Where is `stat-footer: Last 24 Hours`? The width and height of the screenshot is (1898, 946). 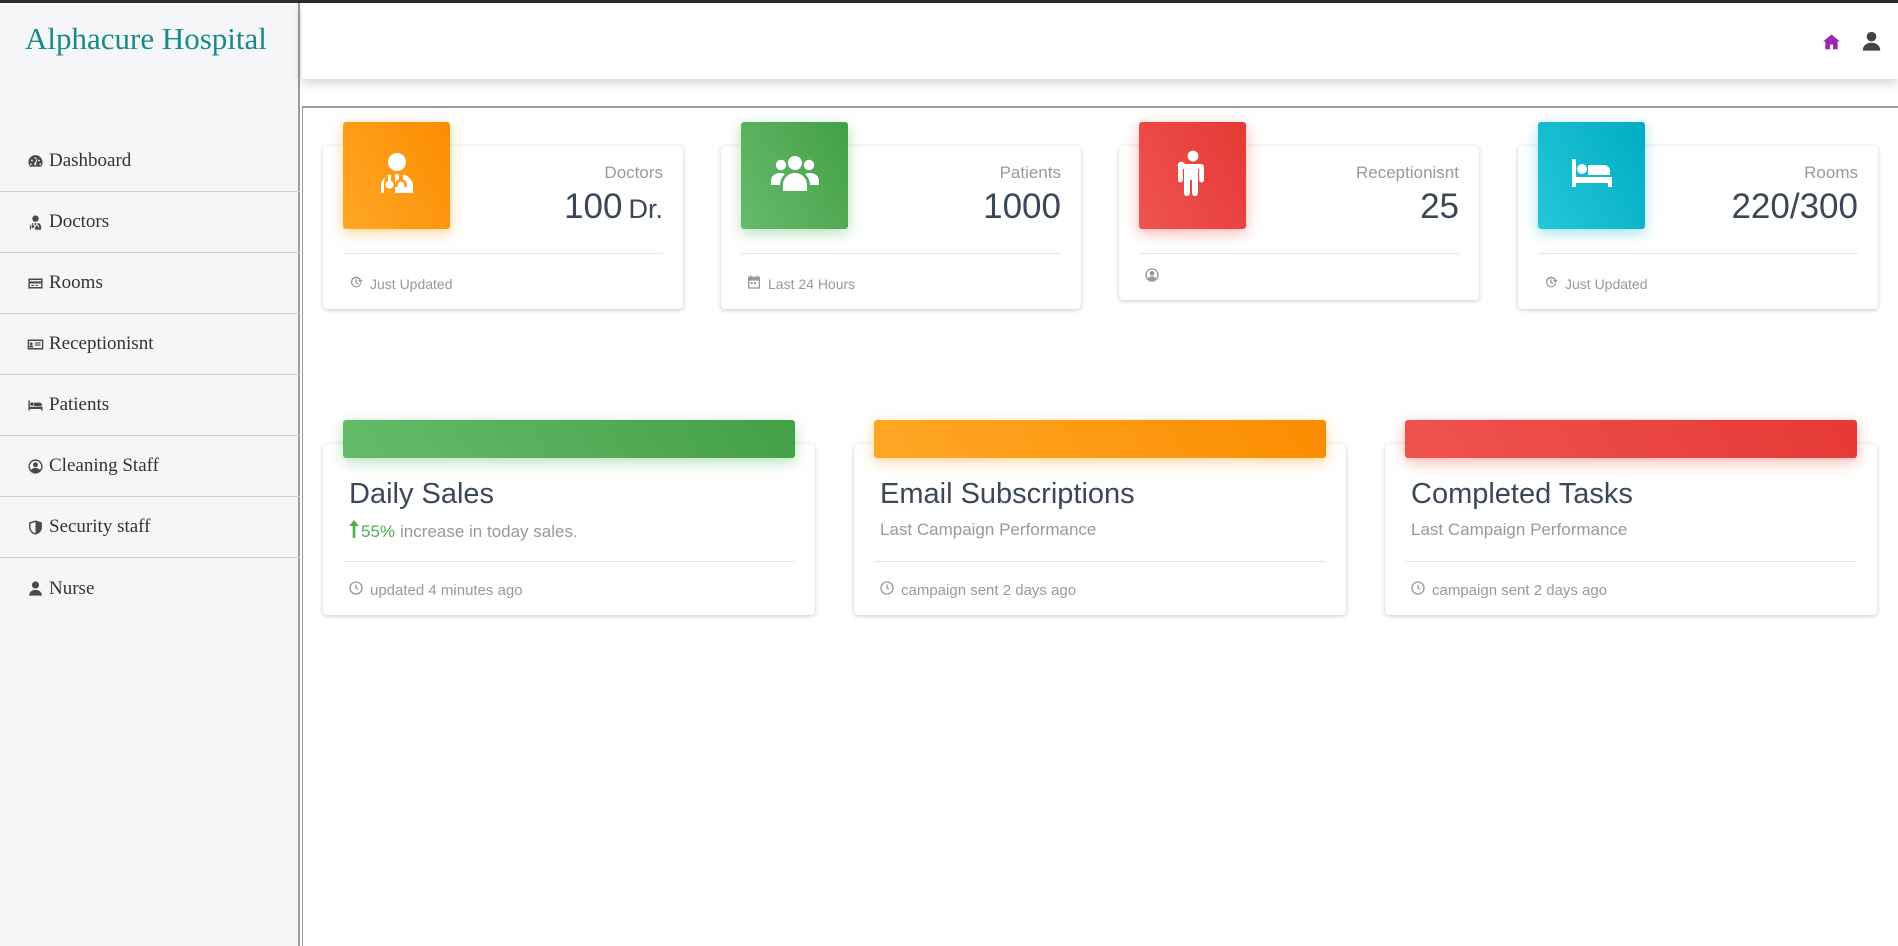
stat-footer: Last 24 Hours is located at coordinates (800, 283).